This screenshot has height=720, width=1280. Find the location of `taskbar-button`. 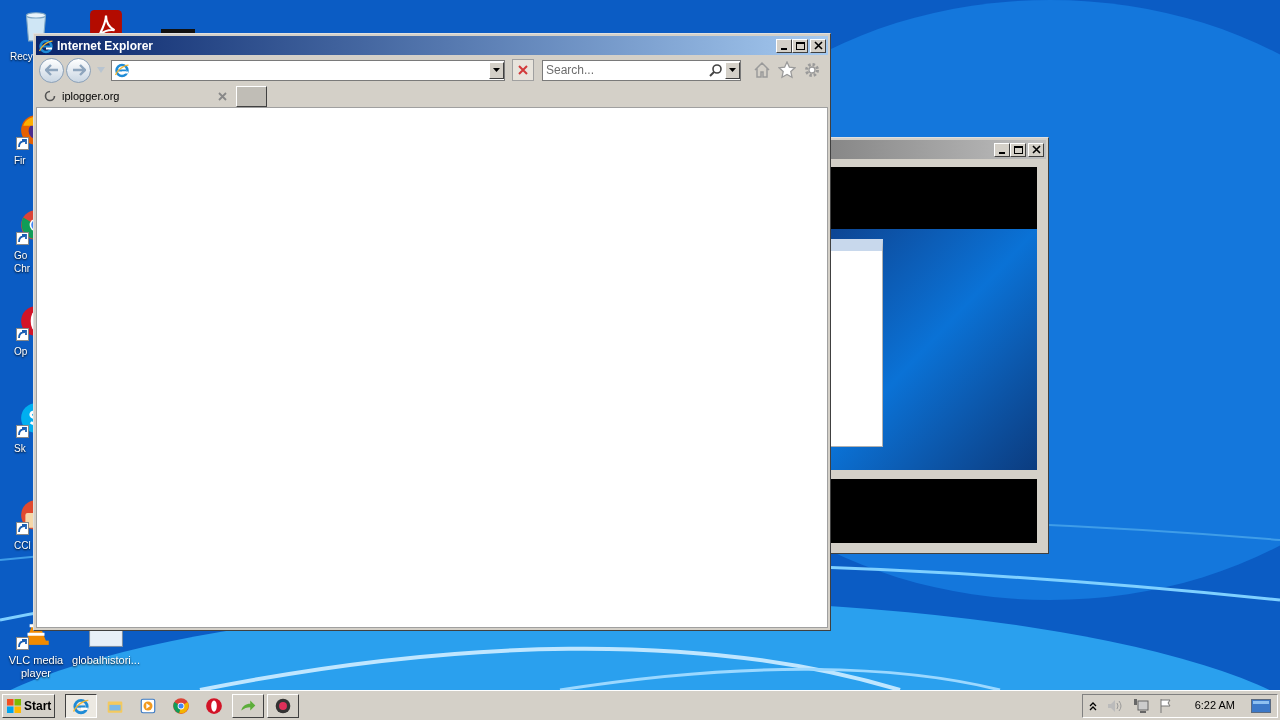

taskbar-button is located at coordinates (81, 705).